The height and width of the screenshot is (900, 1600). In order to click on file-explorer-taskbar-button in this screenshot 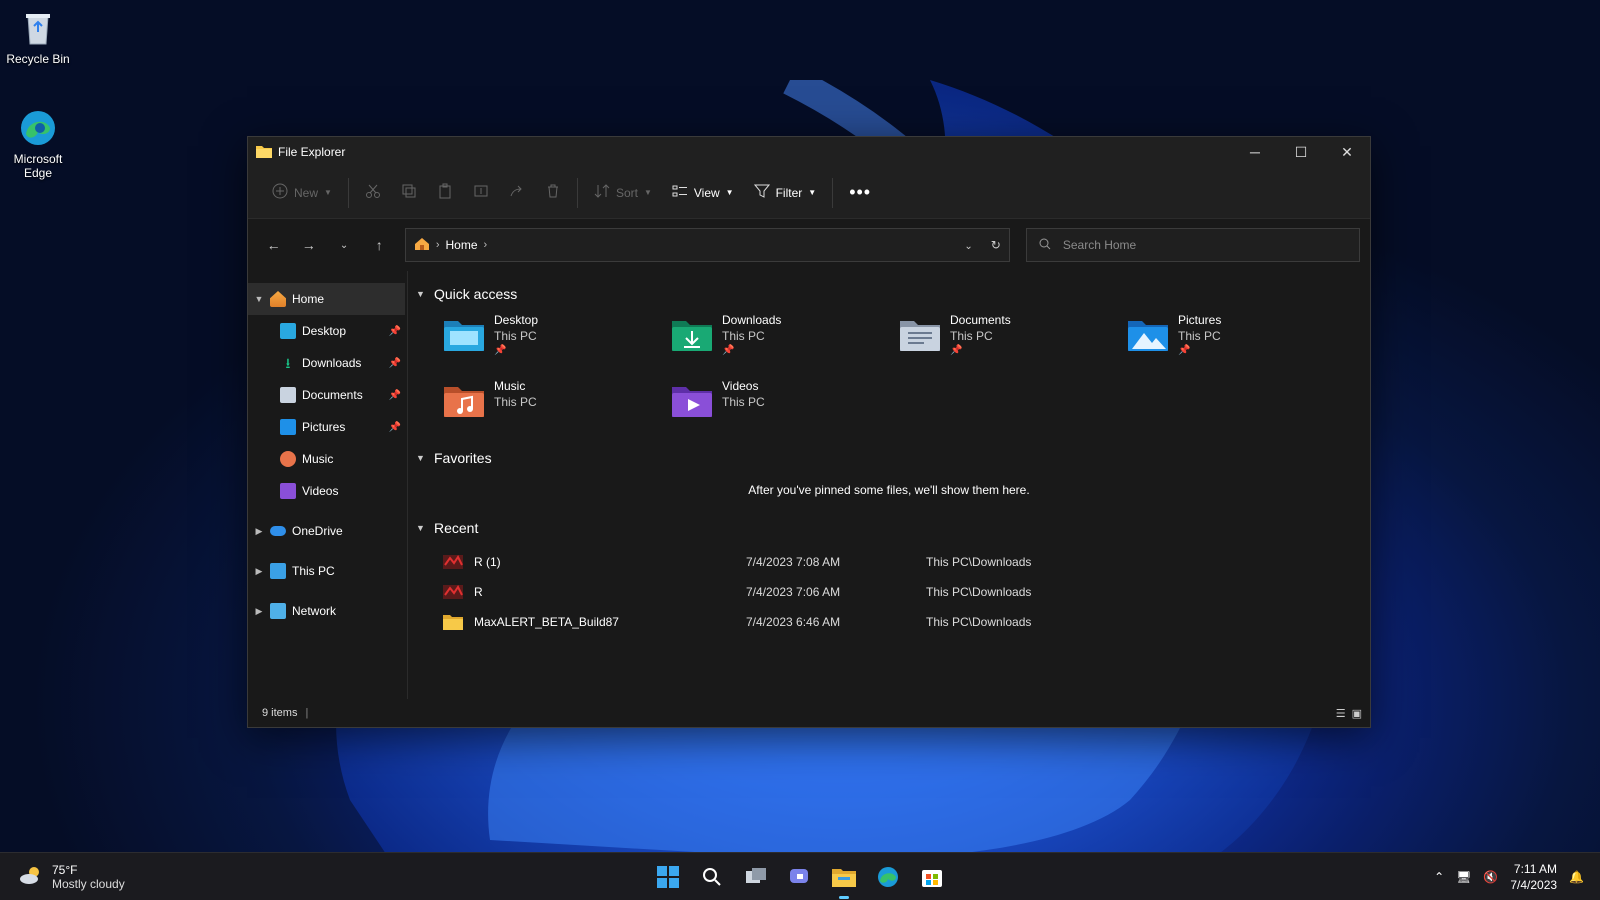, I will do `click(844, 880)`.